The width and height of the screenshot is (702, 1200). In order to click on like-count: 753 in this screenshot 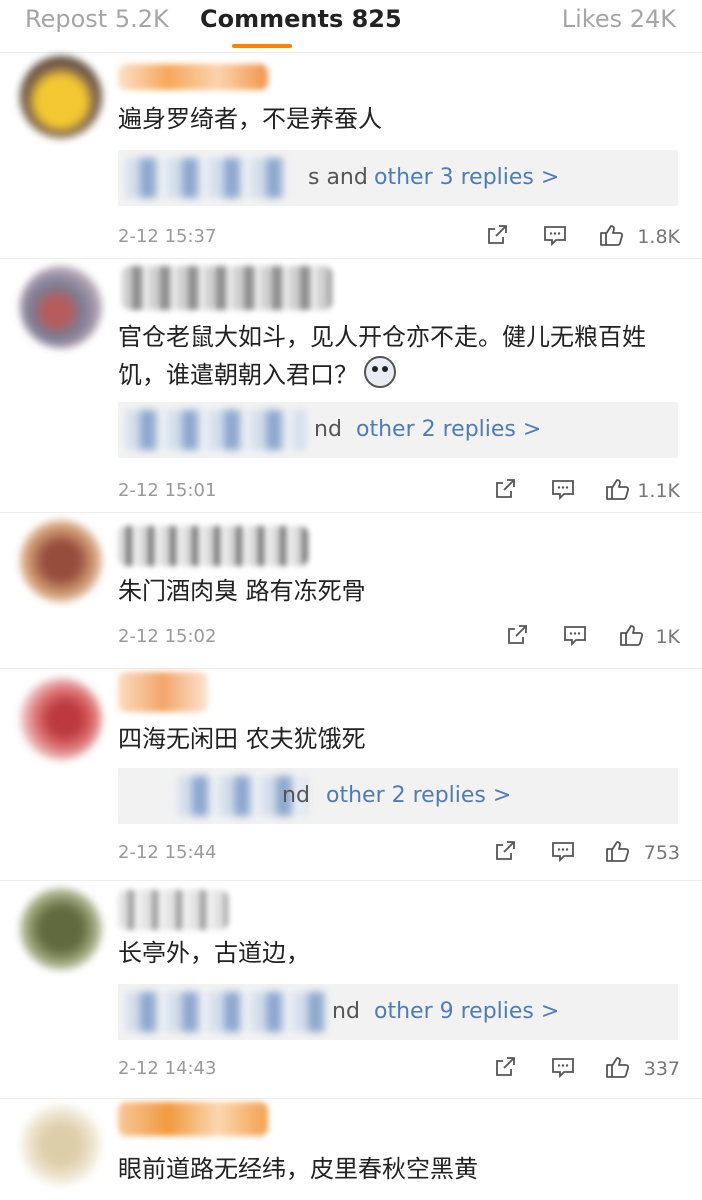, I will do `click(661, 853)`.